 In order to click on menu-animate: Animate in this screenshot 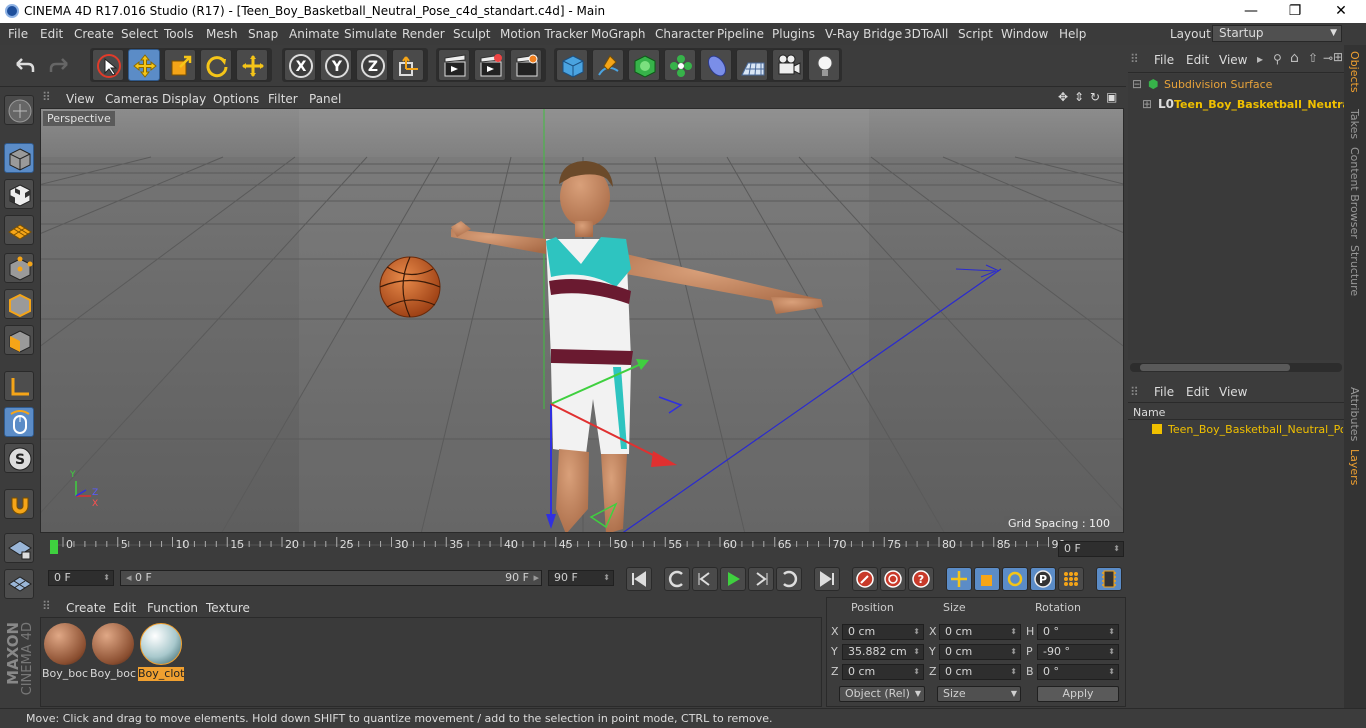, I will do `click(314, 34)`.